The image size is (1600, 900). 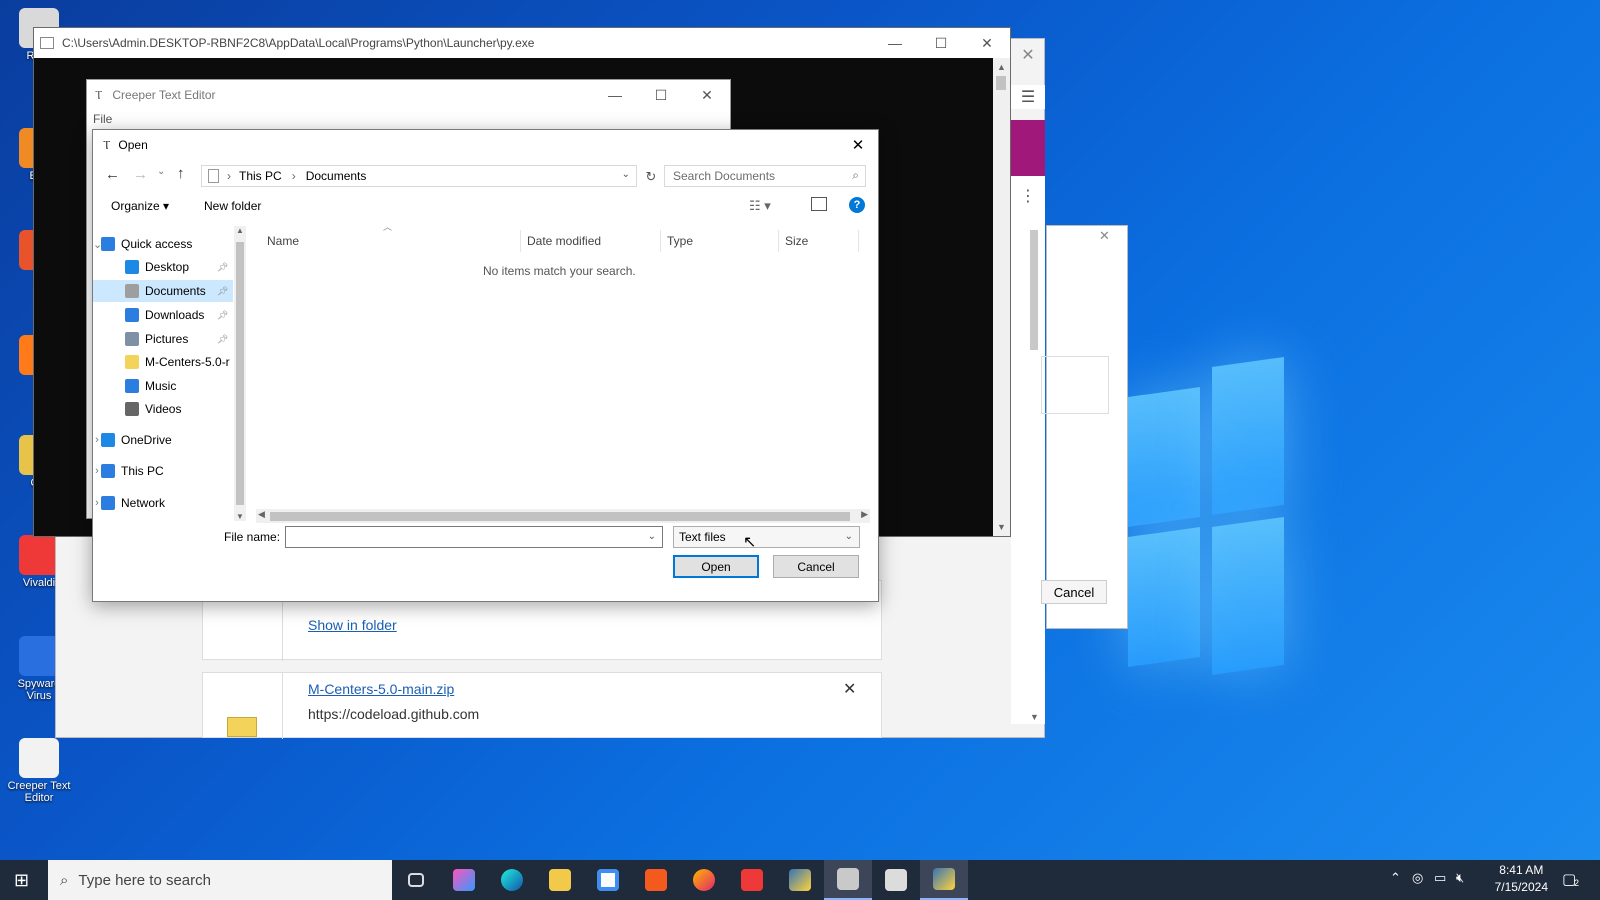 What do you see at coordinates (1417, 878) in the screenshot?
I see `meet-now-icon: ◎` at bounding box center [1417, 878].